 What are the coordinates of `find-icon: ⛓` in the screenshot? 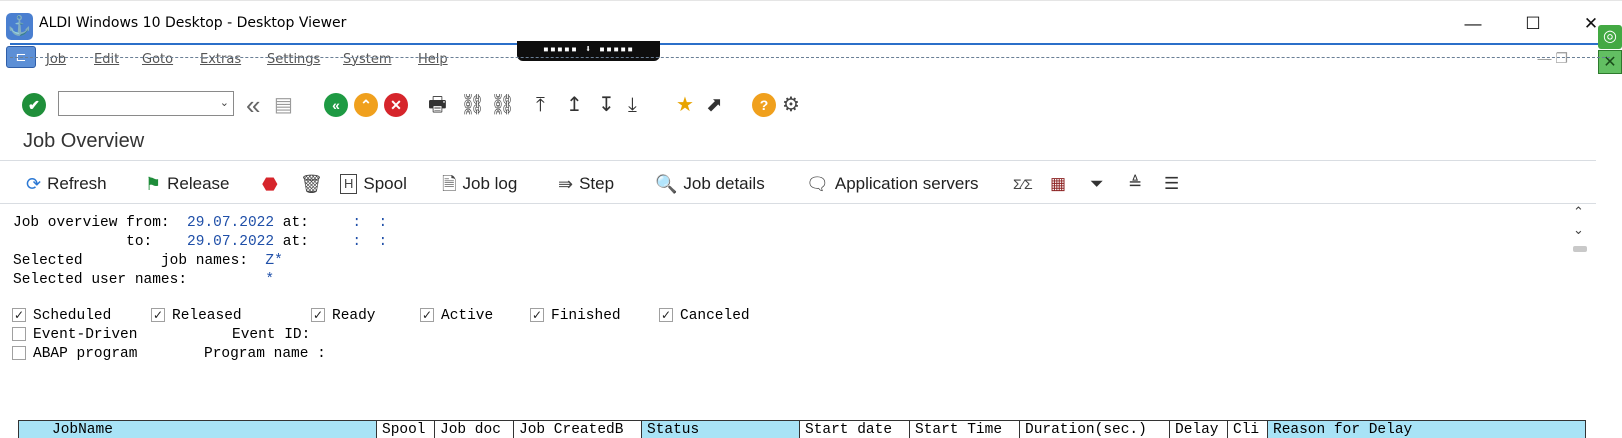 It's located at (472, 105).